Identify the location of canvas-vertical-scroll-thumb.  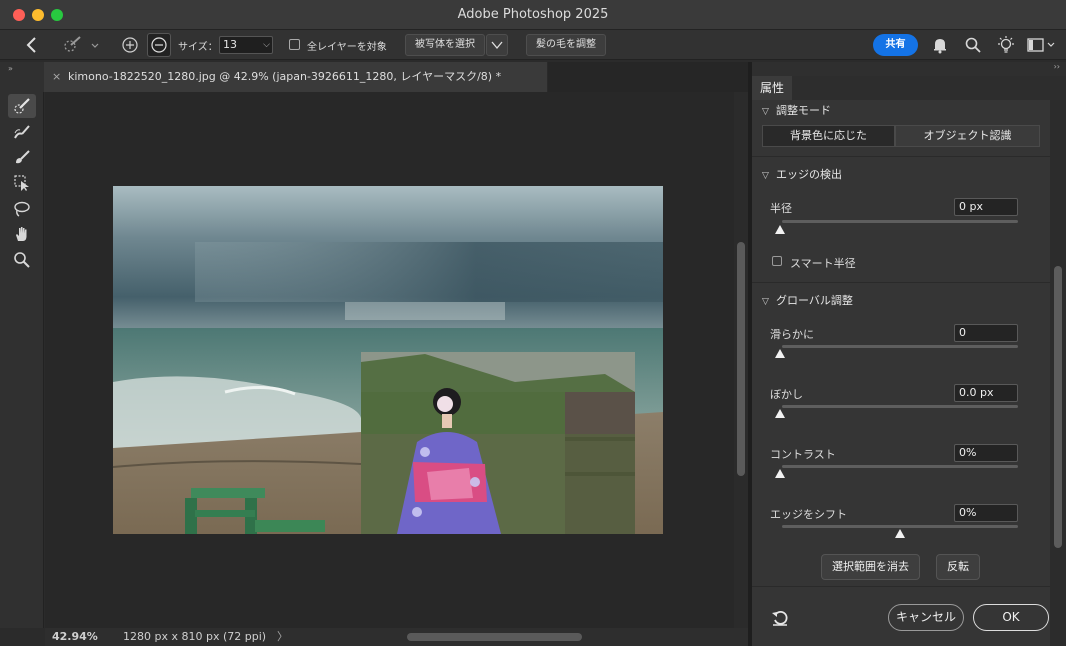
(741, 359).